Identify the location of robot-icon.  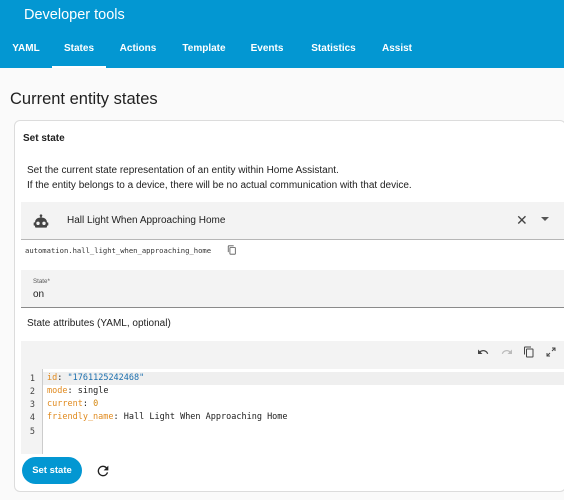
(41, 221).